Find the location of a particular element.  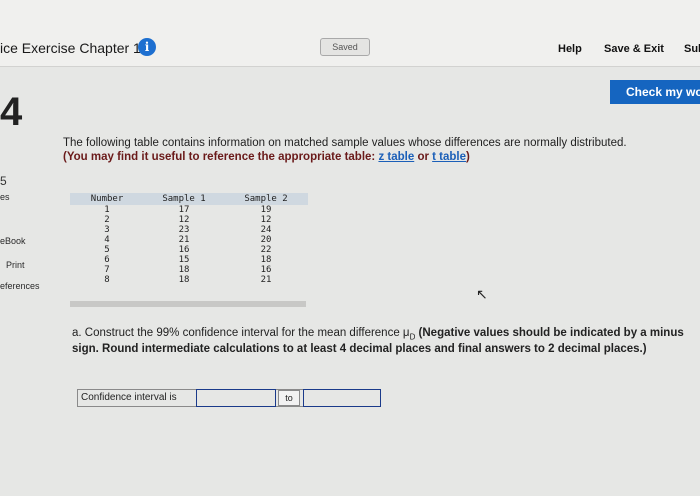

table-cell: 2 is located at coordinates (107, 220).